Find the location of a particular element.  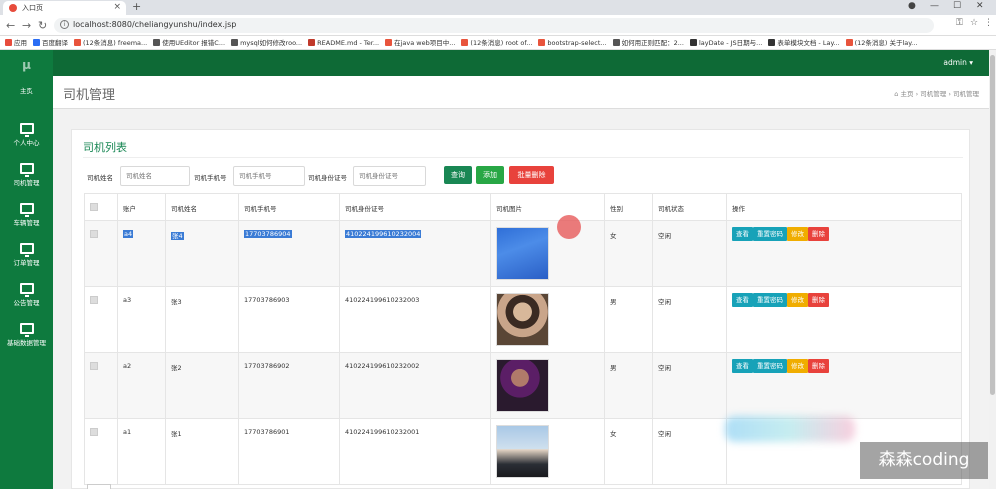

site-info-icon: i is located at coordinates (64, 24).